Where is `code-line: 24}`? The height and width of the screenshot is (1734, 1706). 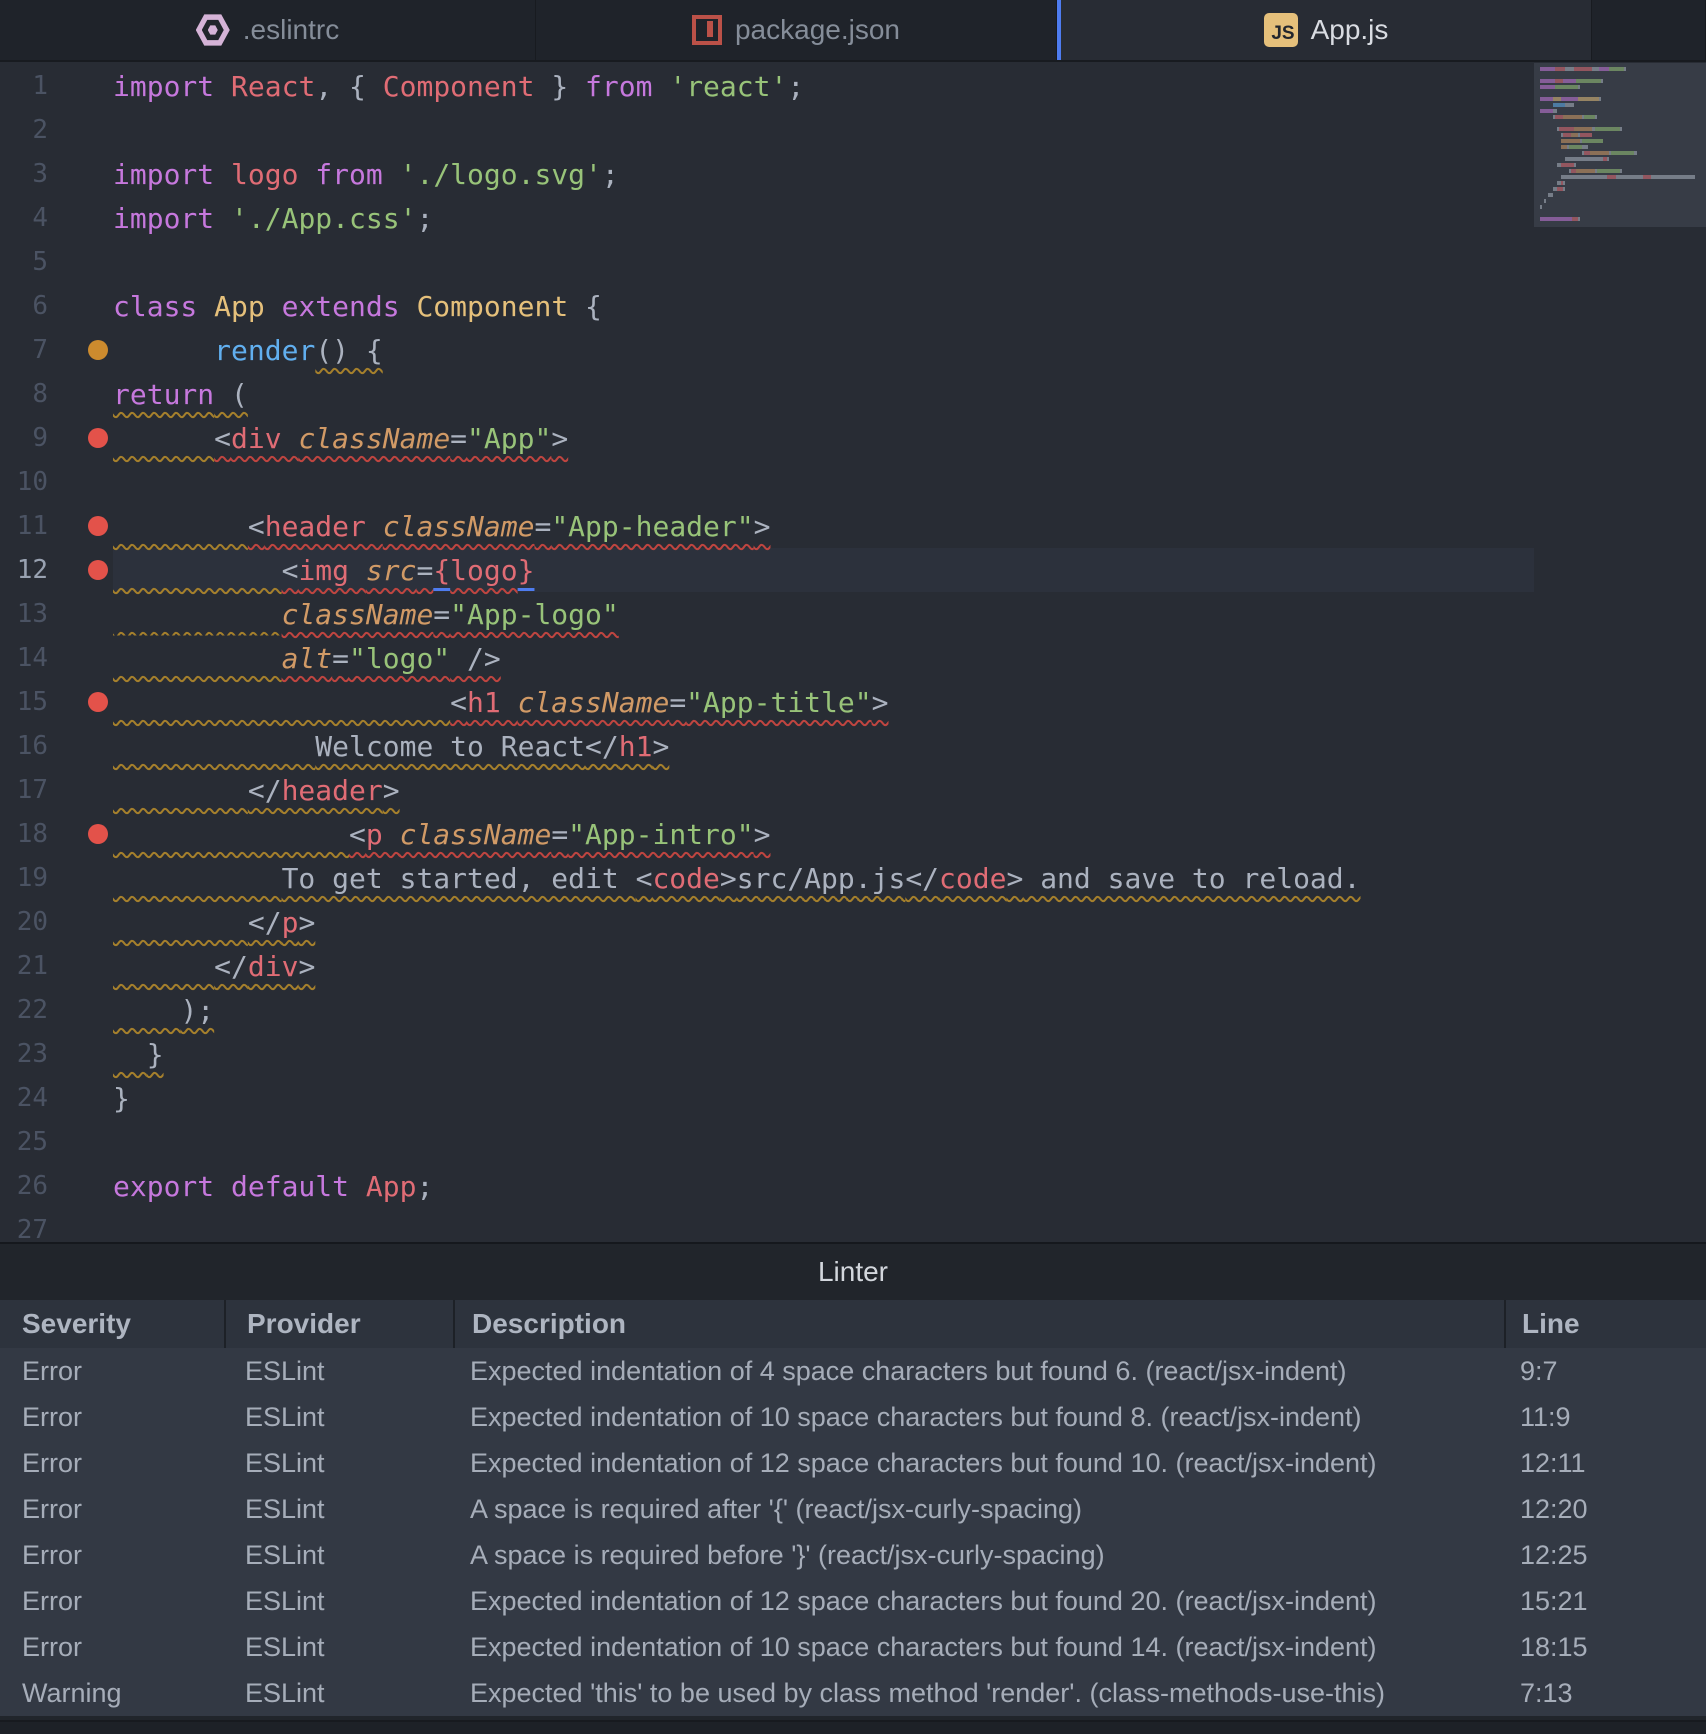
code-line: 24} is located at coordinates (767, 1098).